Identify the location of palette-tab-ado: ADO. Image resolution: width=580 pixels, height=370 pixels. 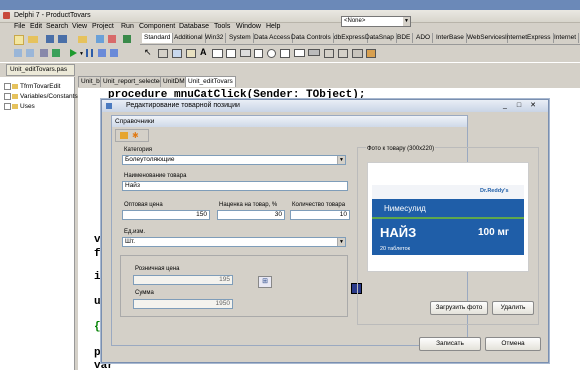
(424, 38).